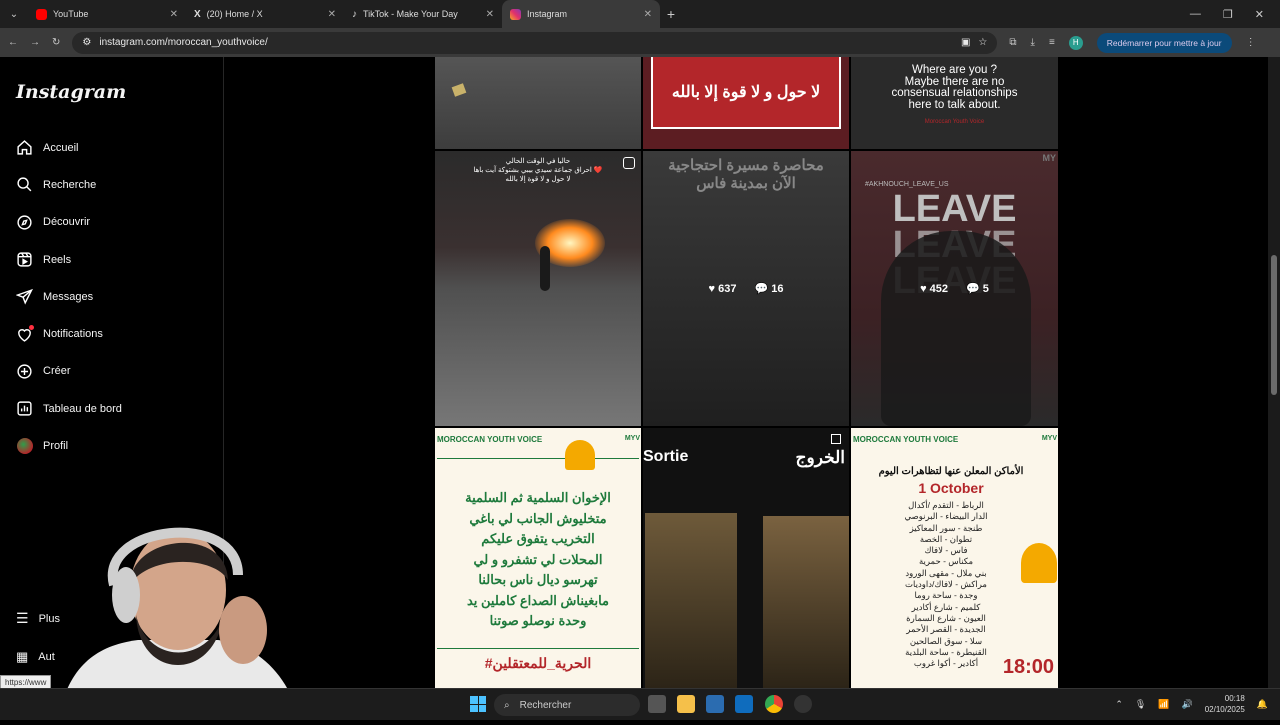 This screenshot has height=725, width=1280. Describe the element at coordinates (112, 296) in the screenshot. I see `sidebar-item-messages: Messages` at that location.